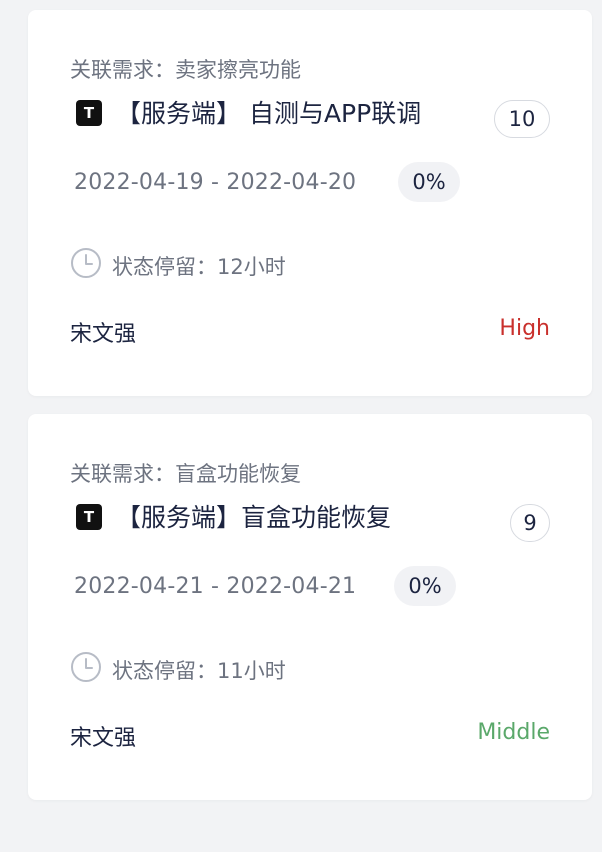 This screenshot has width=602, height=852. I want to click on task-title: 【服务端】盲盒功能恢复, so click(253, 516).